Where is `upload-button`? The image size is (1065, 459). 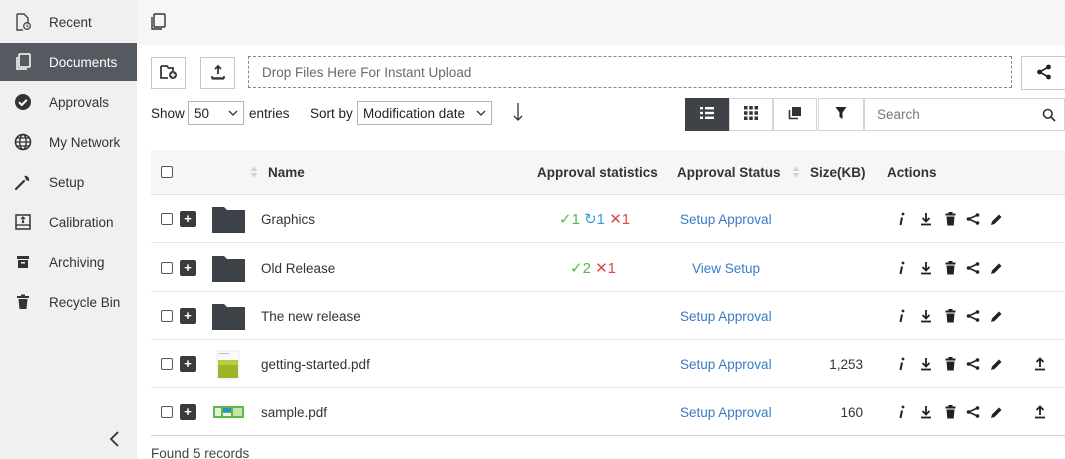
upload-button is located at coordinates (217, 73).